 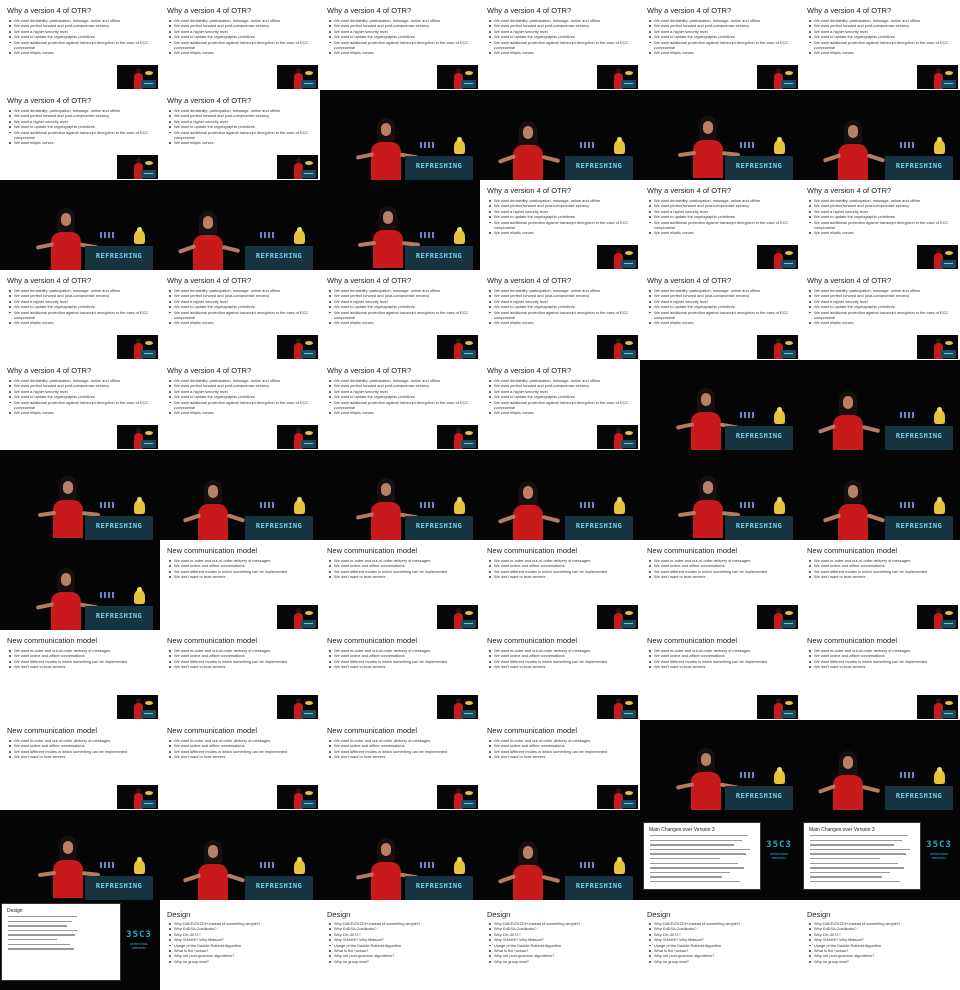 What do you see at coordinates (702, 856) in the screenshot?
I see `projection-screen: Main Changes over Version 3` at bounding box center [702, 856].